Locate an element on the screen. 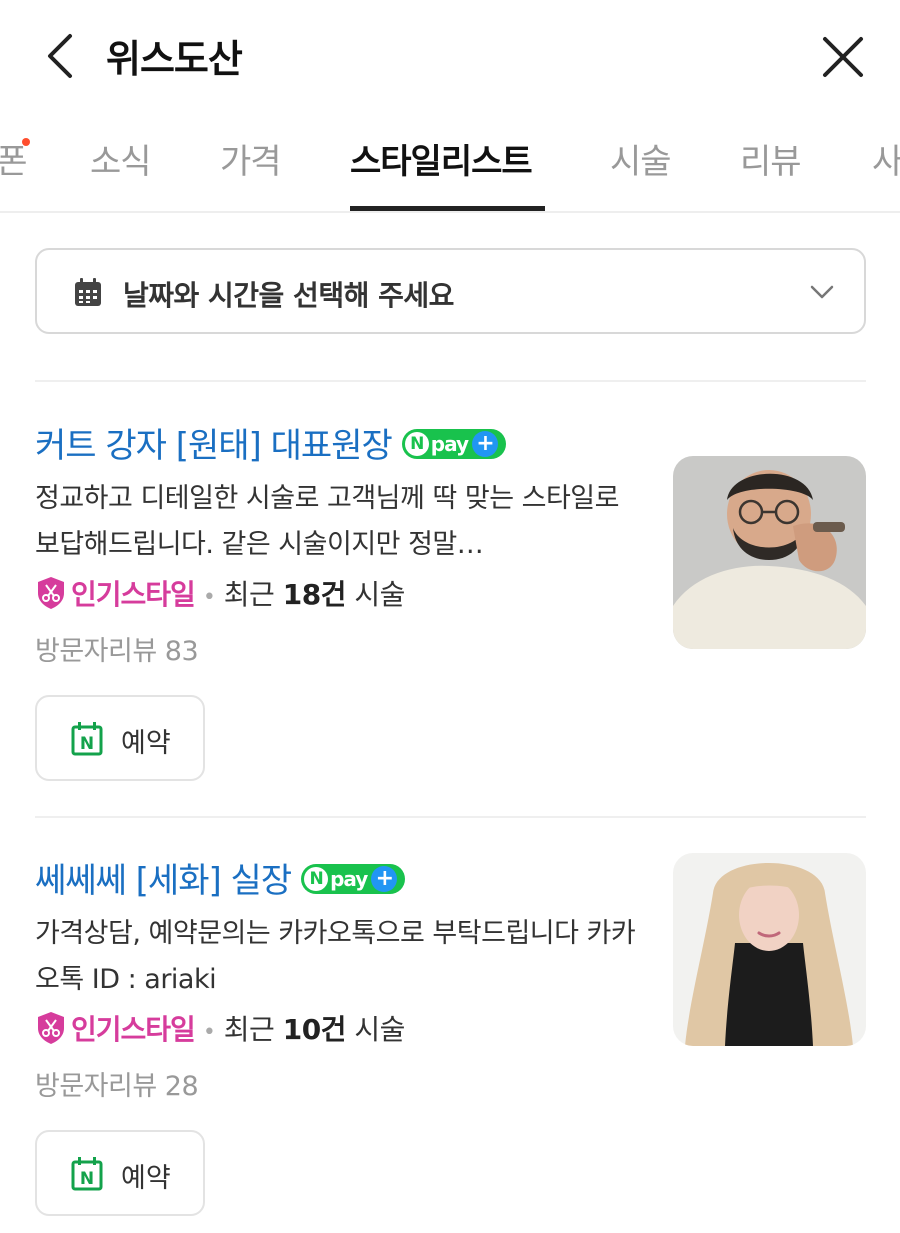 This screenshot has height=1233, width=900. date-time-select: 날짜와 시간을 선택해 주세요 is located at coordinates (450, 291).